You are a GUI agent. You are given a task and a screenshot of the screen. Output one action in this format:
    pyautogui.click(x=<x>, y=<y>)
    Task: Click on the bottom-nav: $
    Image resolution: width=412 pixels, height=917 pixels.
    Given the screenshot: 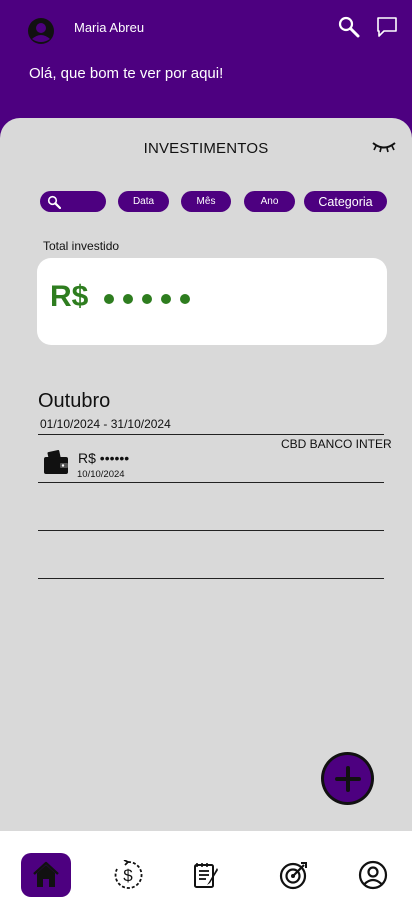 What is the action you would take?
    pyautogui.click(x=206, y=874)
    